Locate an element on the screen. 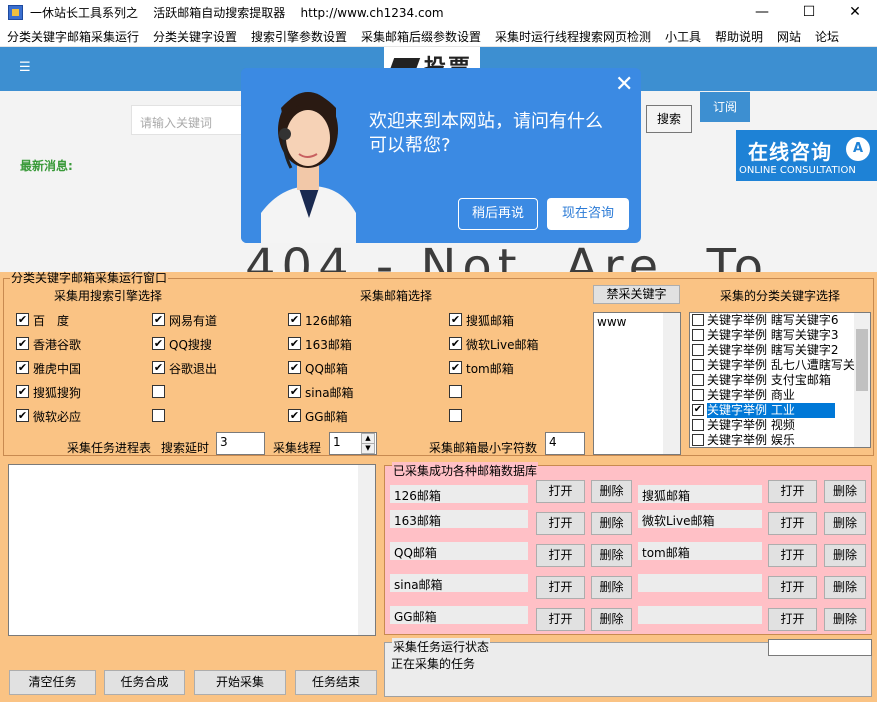 This screenshot has width=877, height=702. popup-consult-now-button: 现在咨询 is located at coordinates (588, 214).